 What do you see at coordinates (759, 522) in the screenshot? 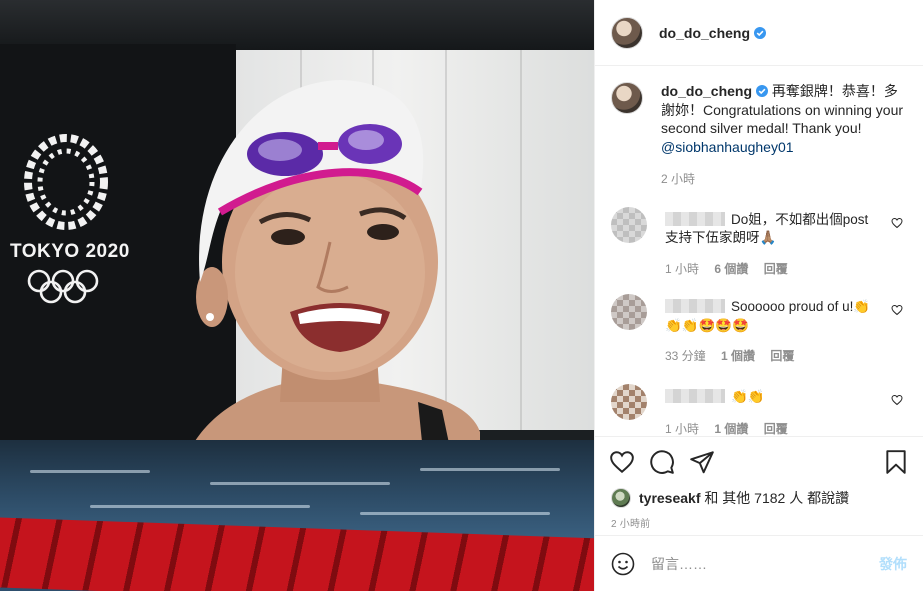
I see `post-timestamp: 2 小時前` at bounding box center [759, 522].